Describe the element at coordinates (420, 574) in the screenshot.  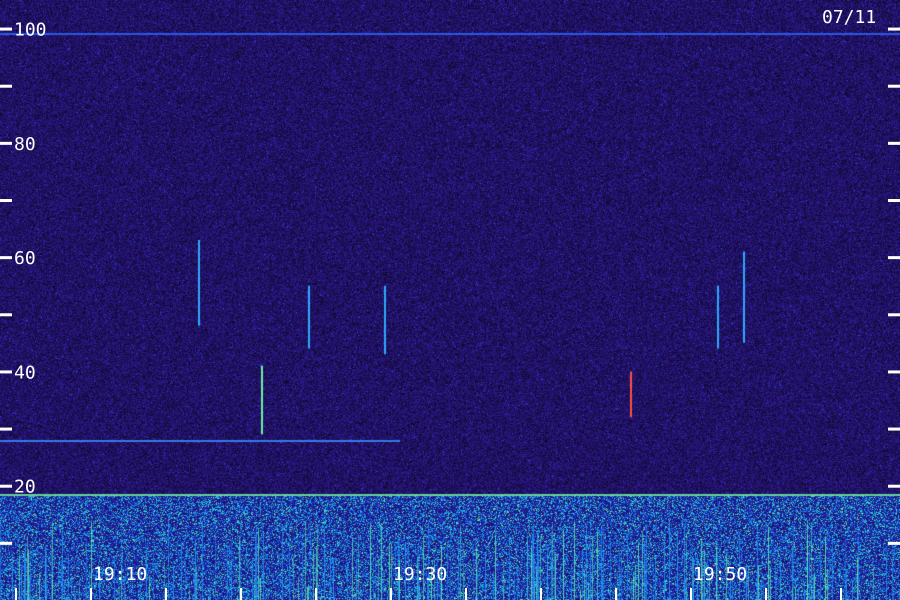
I see `x-tick-label: 19:30` at that location.